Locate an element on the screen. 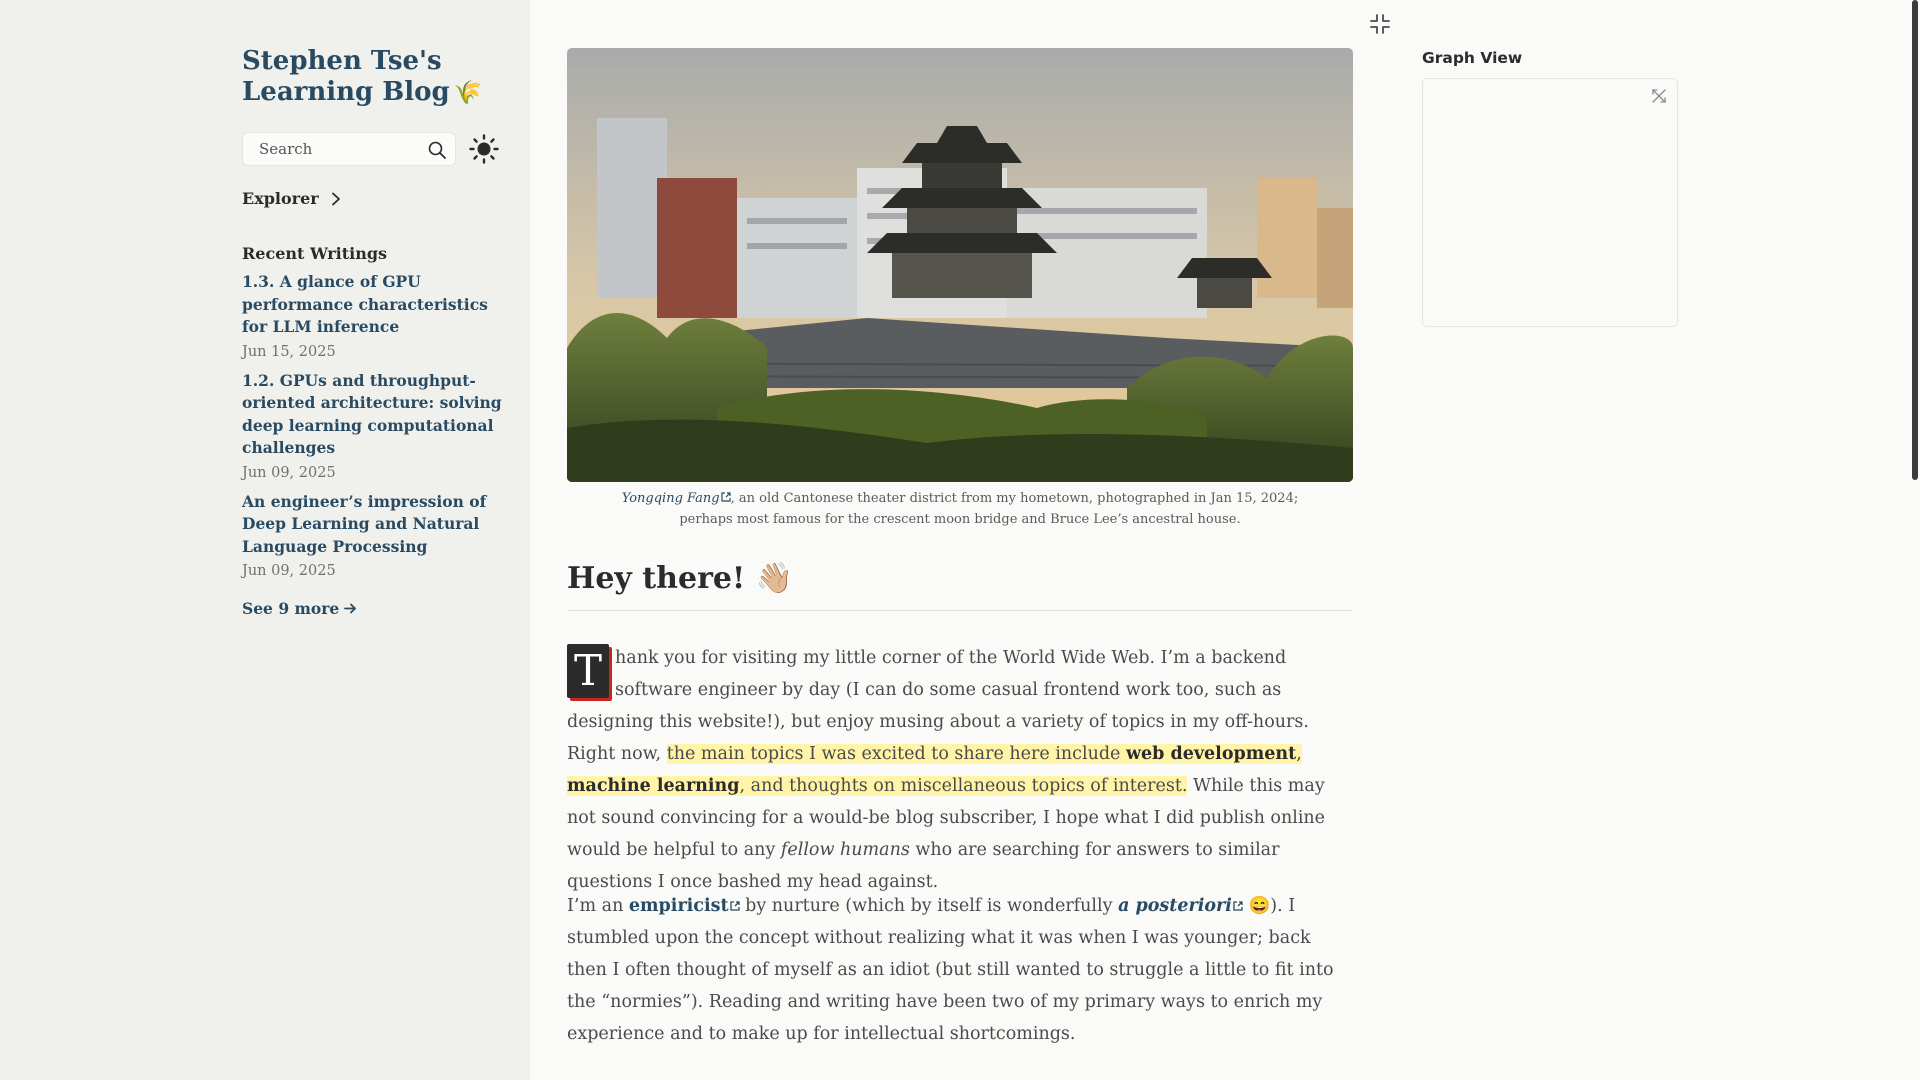  caption-link: Yongqing Fang is located at coordinates (671, 498).